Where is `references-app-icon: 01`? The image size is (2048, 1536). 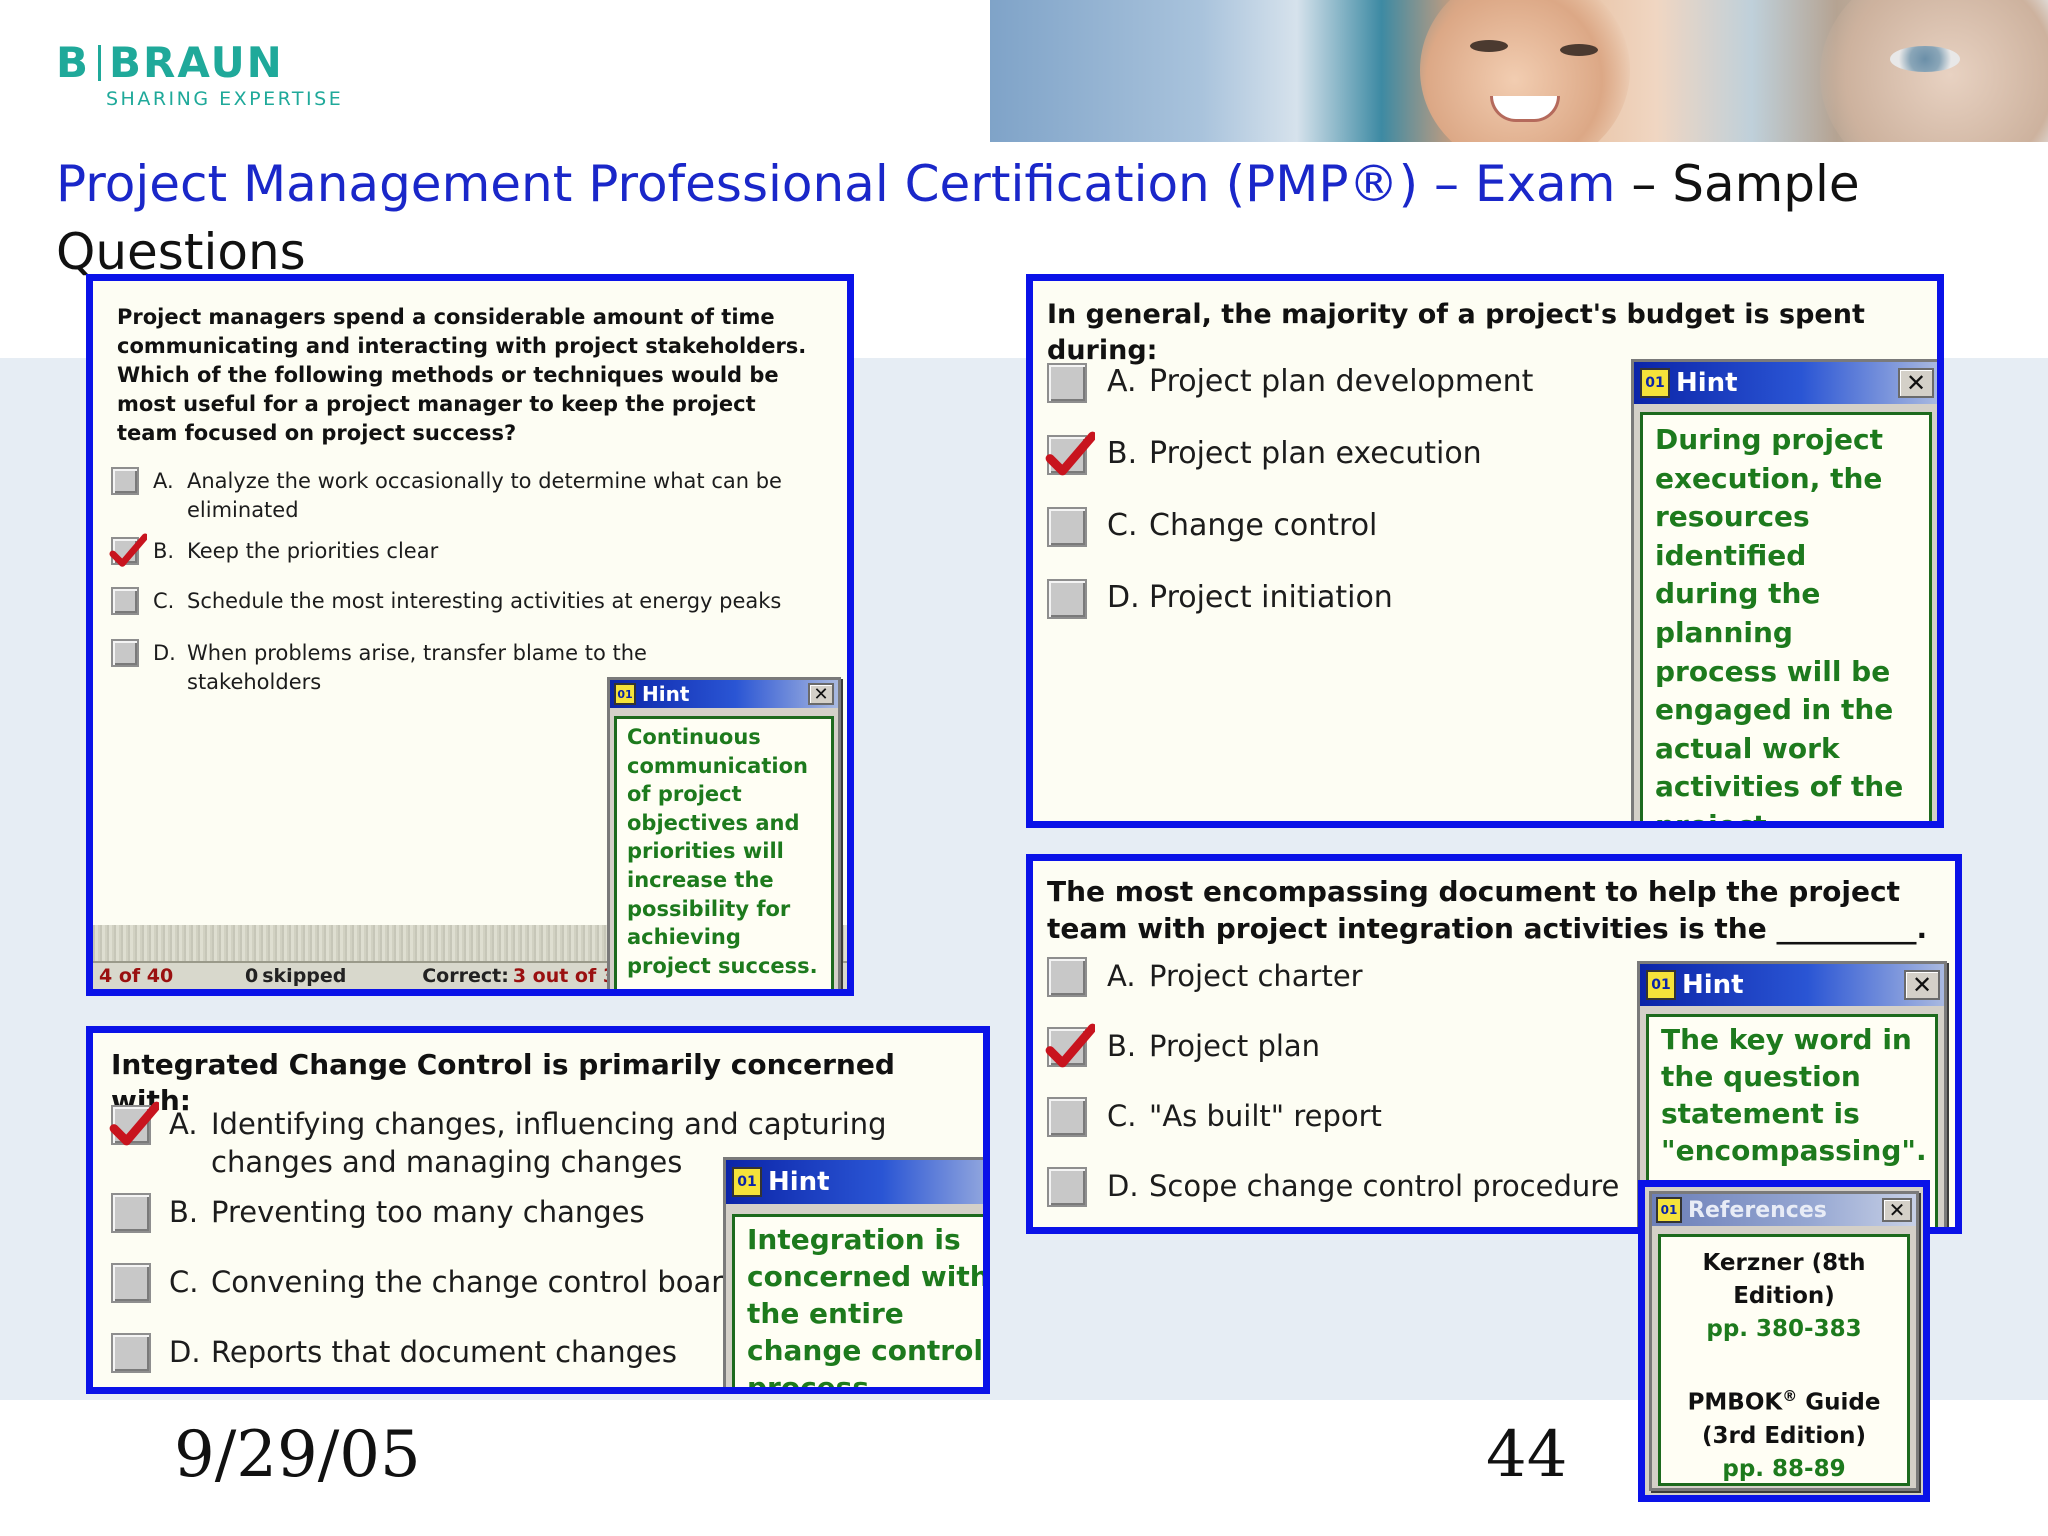
references-app-icon: 01 is located at coordinates (1669, 1210).